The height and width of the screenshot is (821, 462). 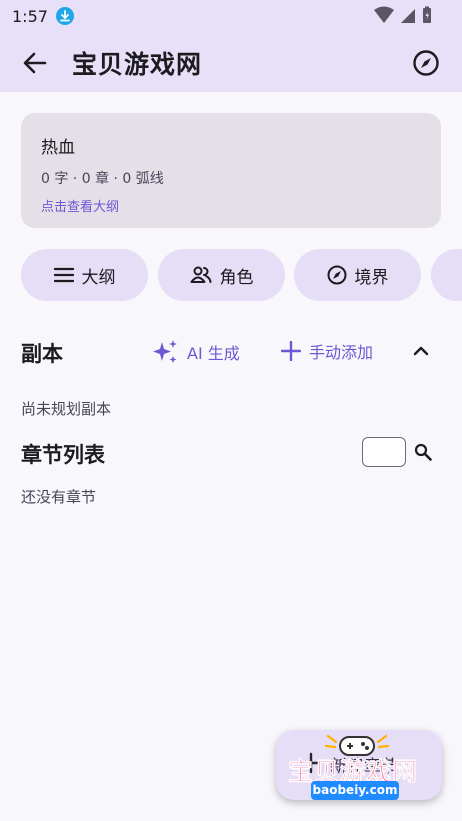 What do you see at coordinates (384, 14) in the screenshot?
I see `wifi-icon` at bounding box center [384, 14].